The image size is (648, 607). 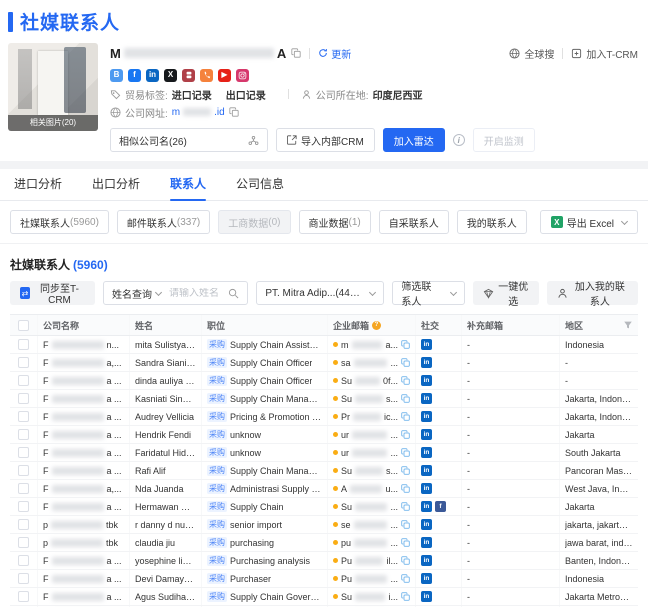 What do you see at coordinates (511, 452) in the screenshot?
I see `cell-extra-email: -` at bounding box center [511, 452].